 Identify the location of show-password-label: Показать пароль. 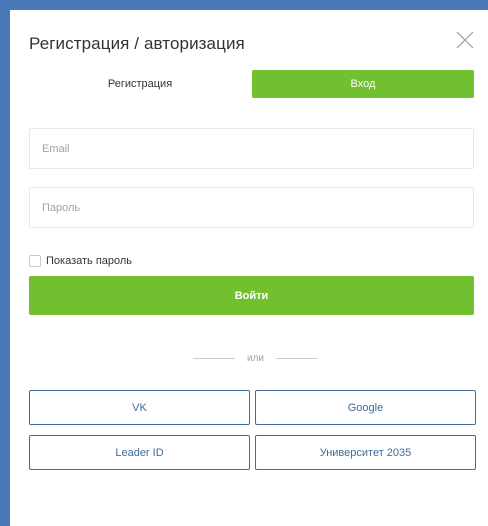
(89, 261).